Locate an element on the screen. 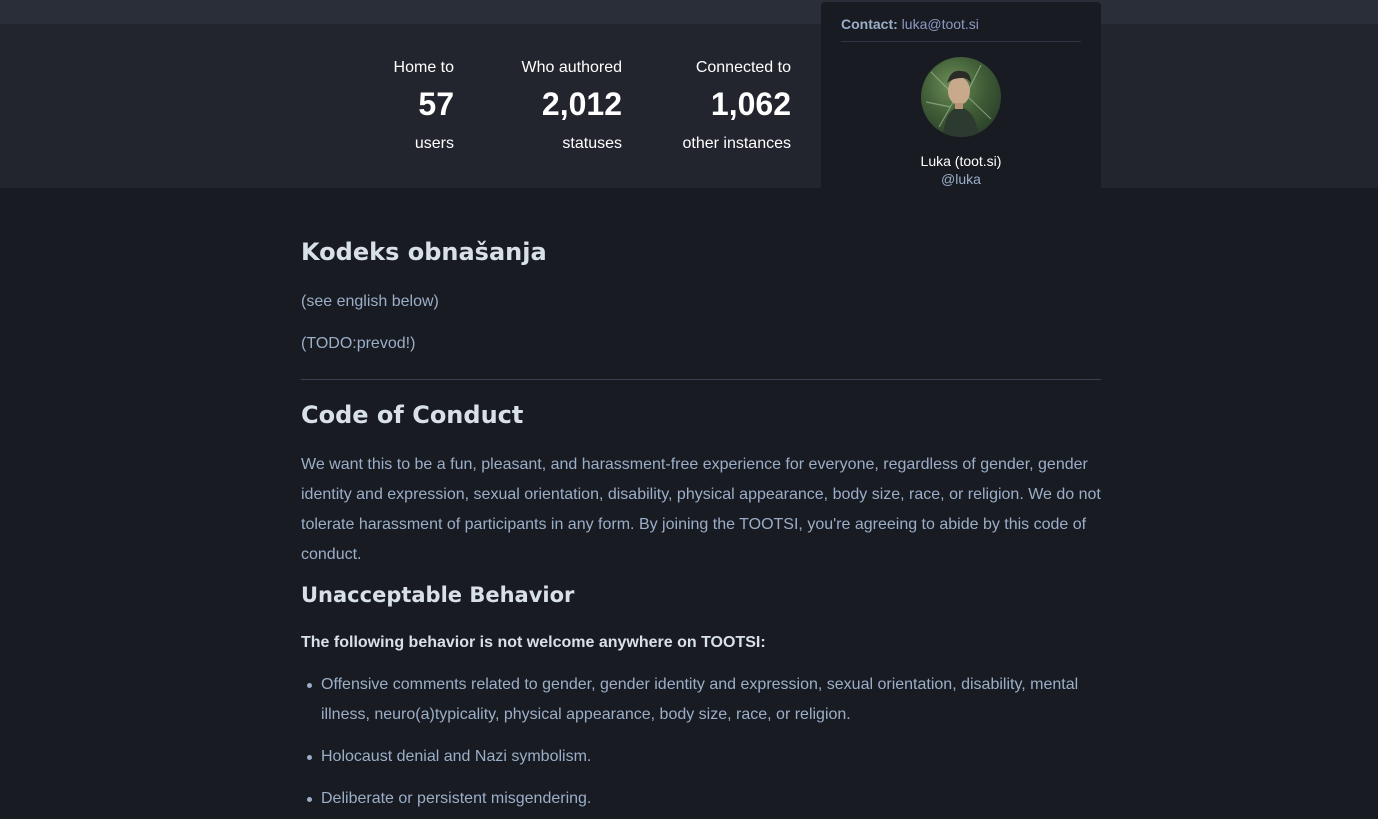 The image size is (1378, 819). avatar is located at coordinates (961, 97).